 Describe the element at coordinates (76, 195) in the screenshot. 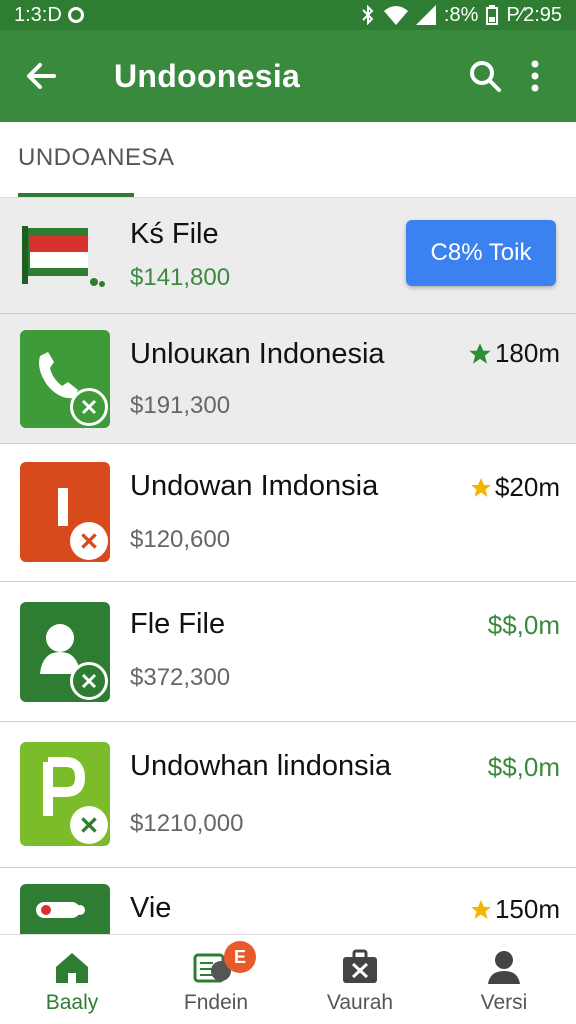

I see `tab-indicator` at that location.